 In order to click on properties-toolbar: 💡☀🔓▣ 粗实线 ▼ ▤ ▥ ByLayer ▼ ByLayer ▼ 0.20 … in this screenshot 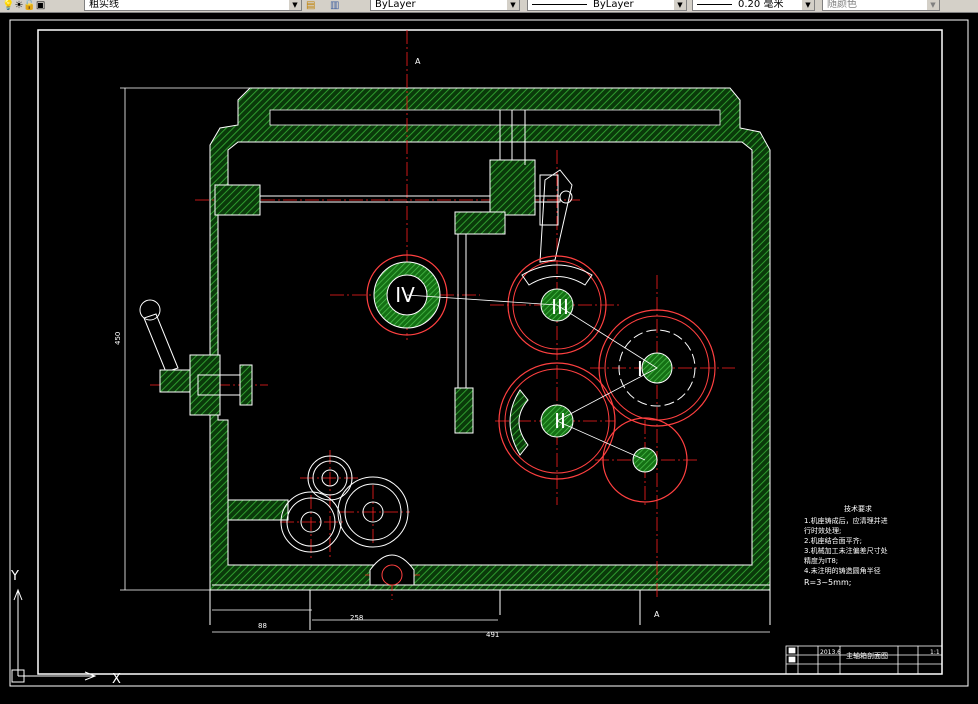, I will do `click(489, 6)`.